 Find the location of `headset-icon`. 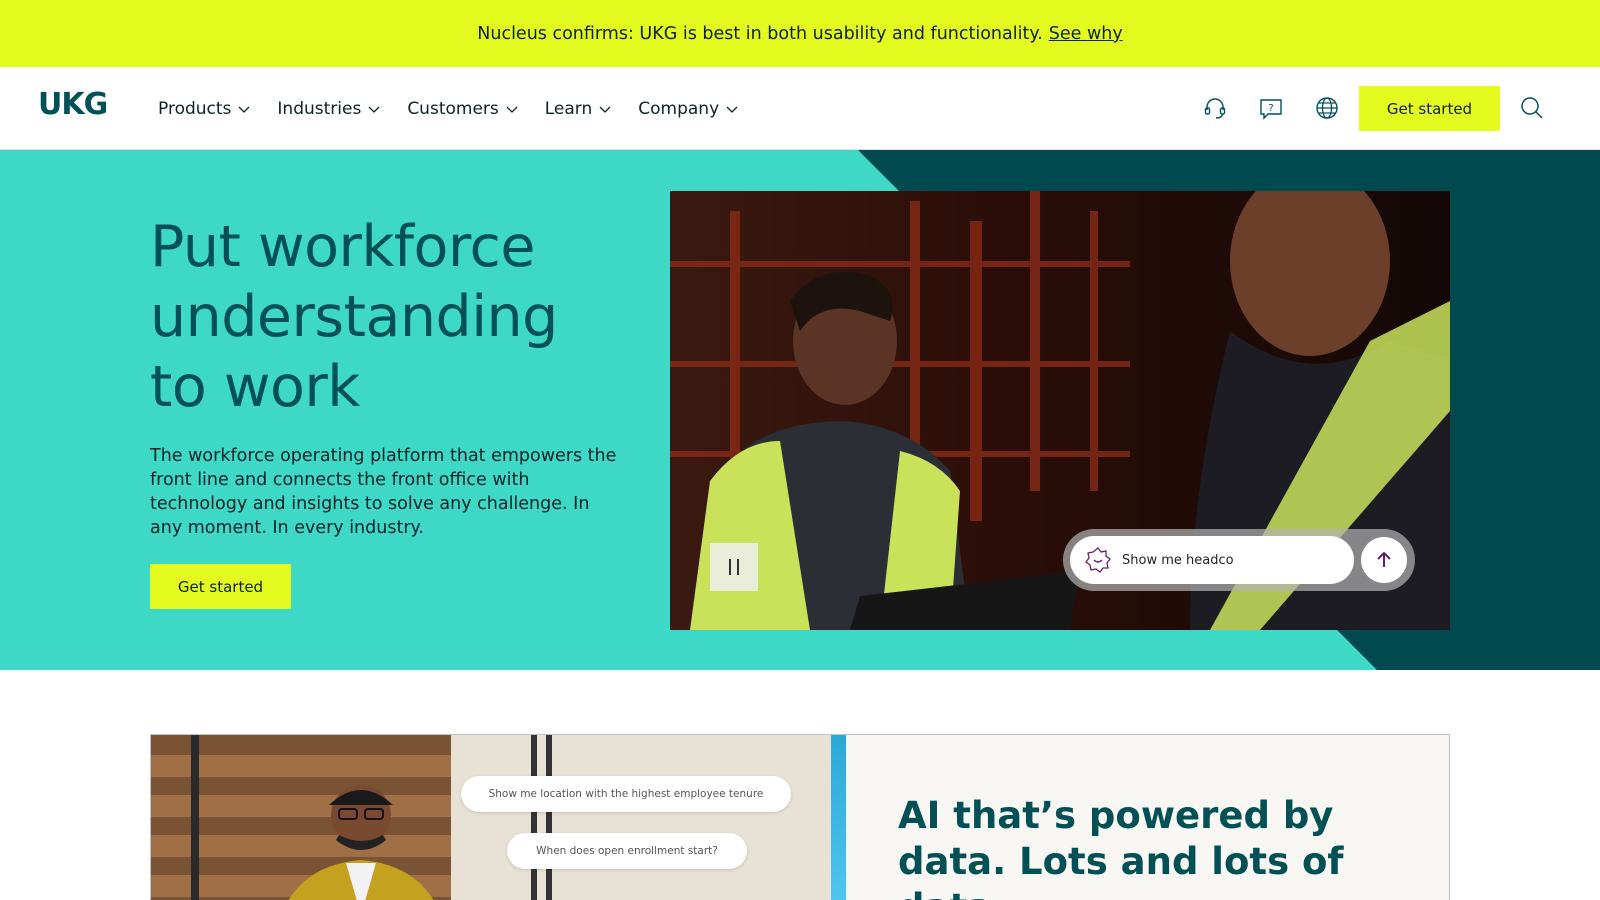

headset-icon is located at coordinates (1215, 108).